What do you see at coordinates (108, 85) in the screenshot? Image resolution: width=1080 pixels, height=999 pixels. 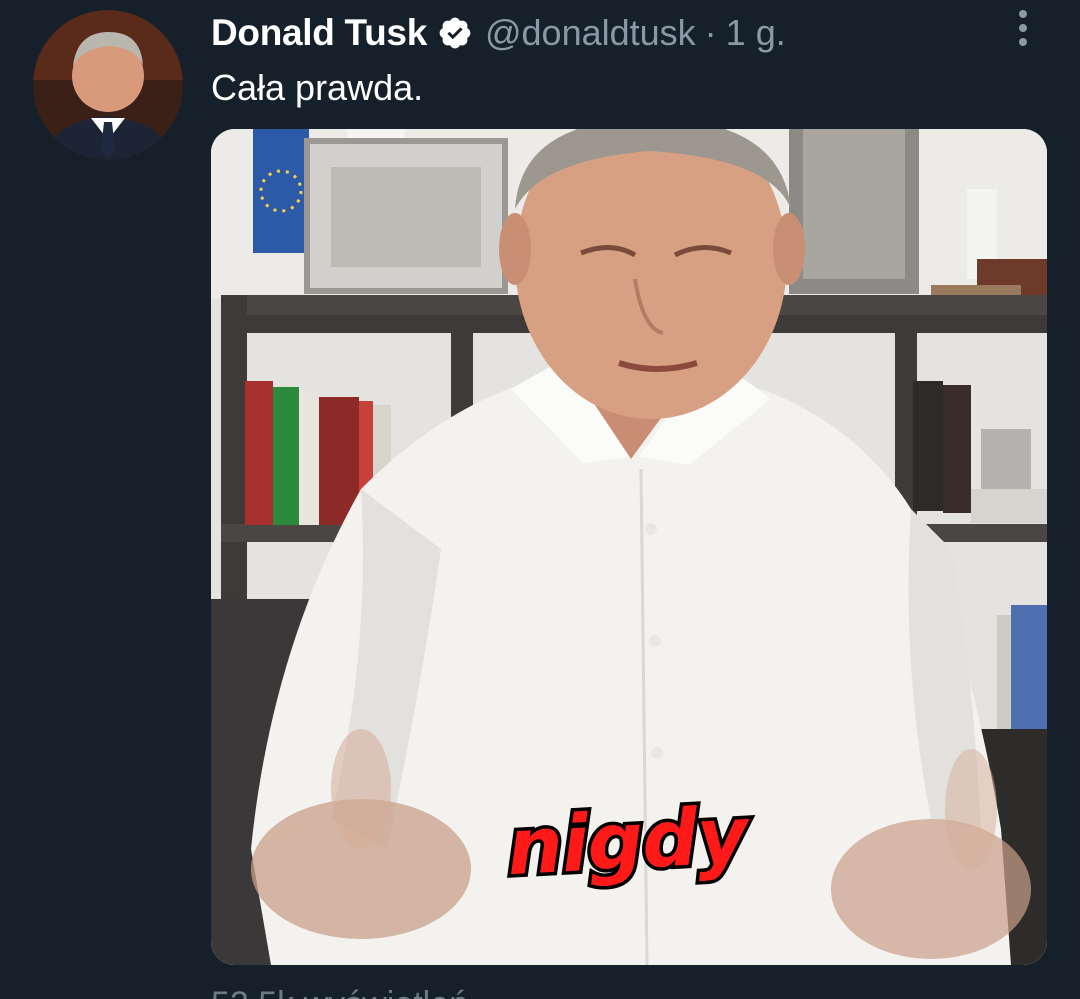 I see `avatar` at bounding box center [108, 85].